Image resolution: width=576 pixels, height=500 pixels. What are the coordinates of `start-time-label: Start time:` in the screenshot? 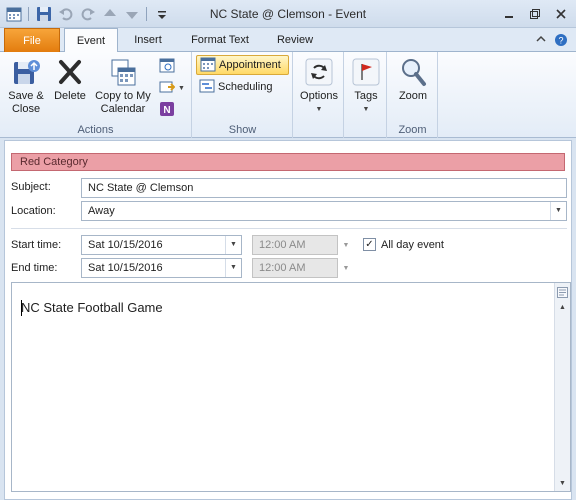 It's located at (36, 245).